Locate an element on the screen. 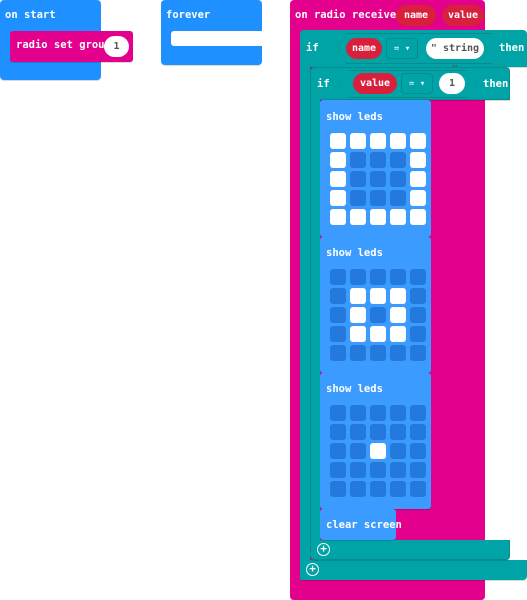 The width and height of the screenshot is (527, 600). clear-screen-block: clear screen is located at coordinates (361, 524).